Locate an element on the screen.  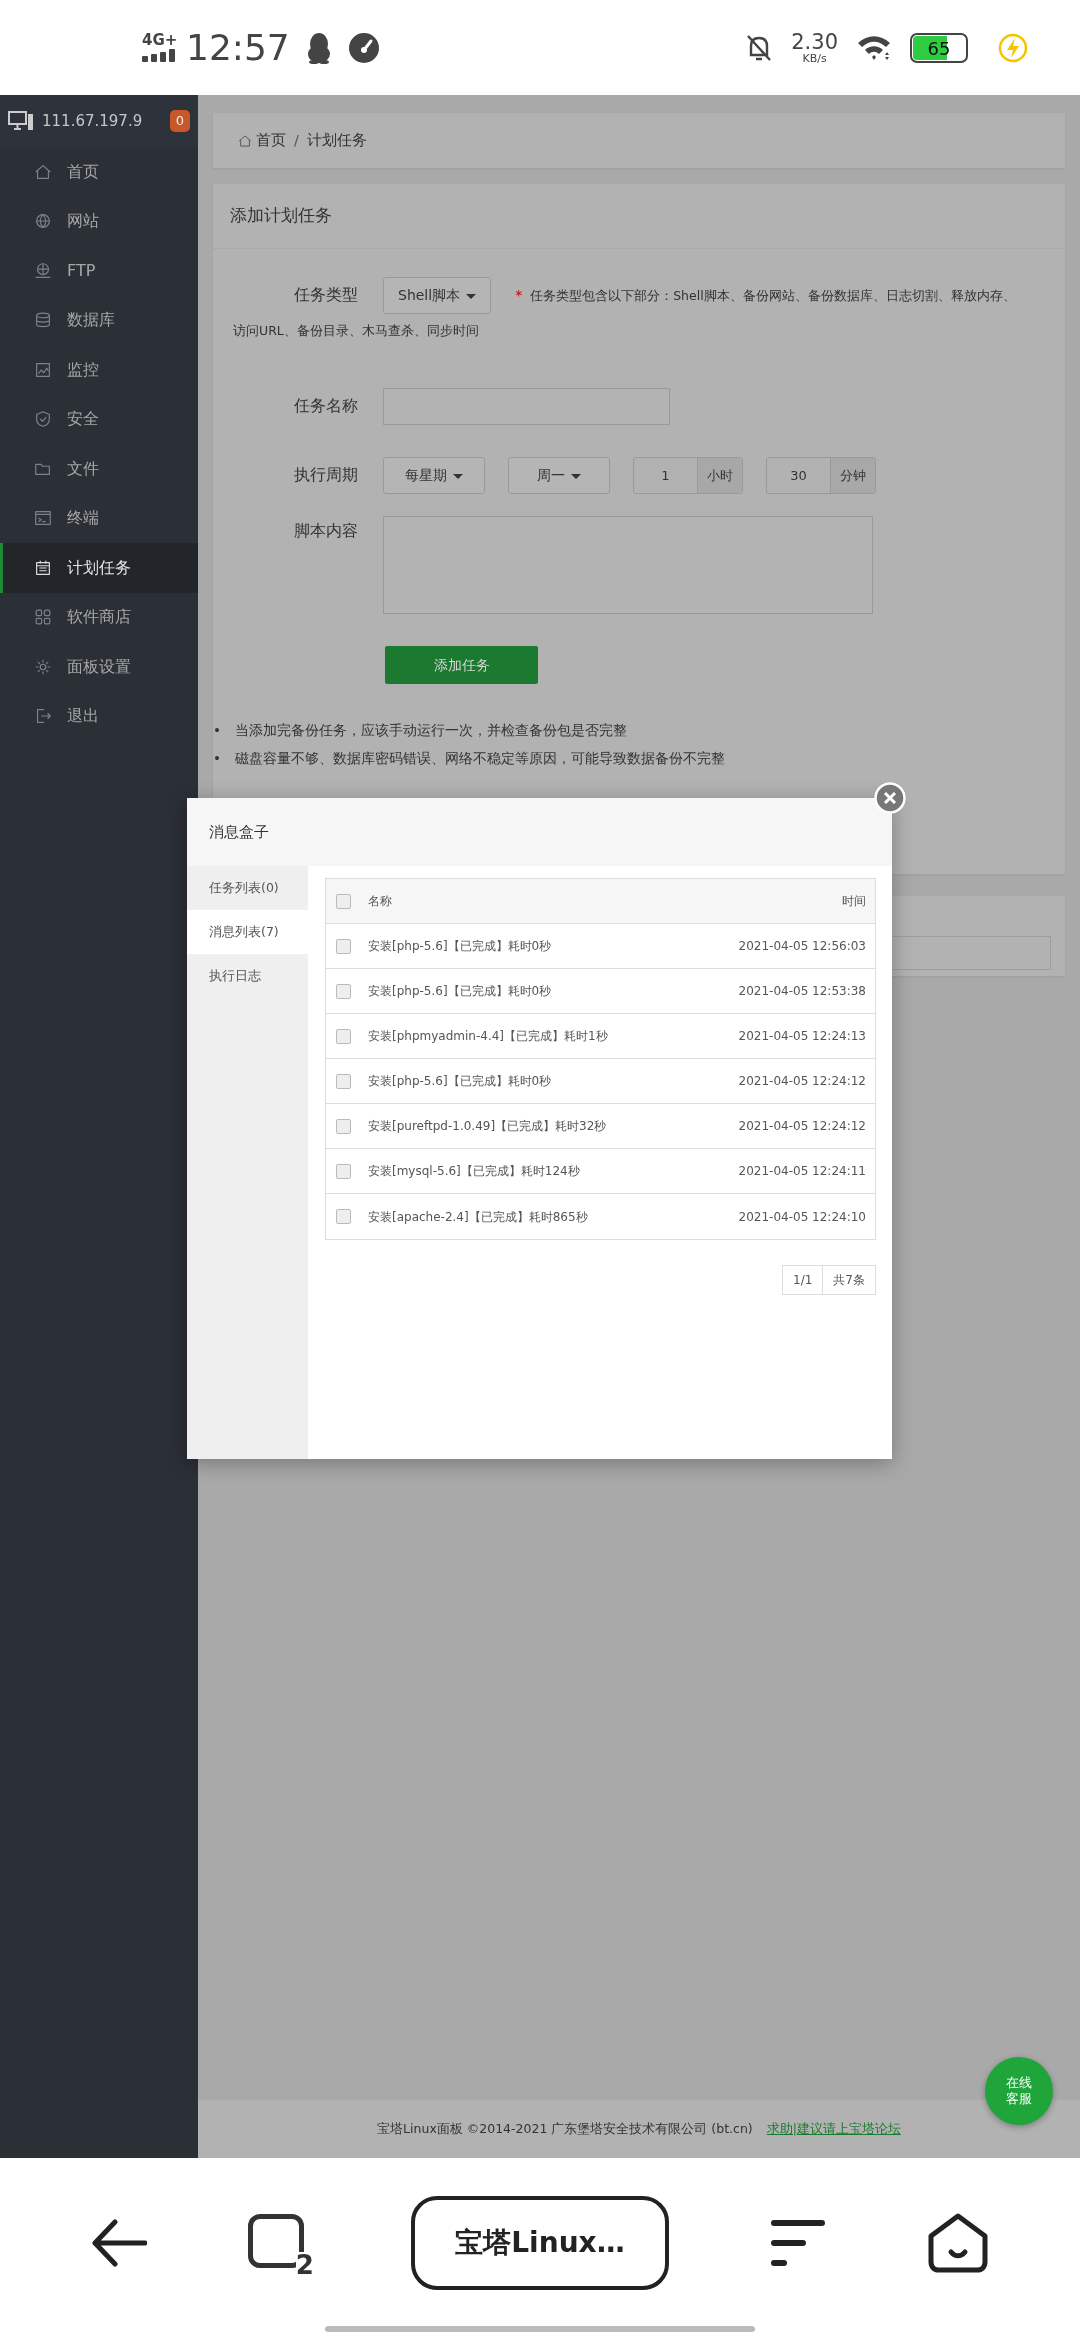
script-textarea is located at coordinates (628, 565).